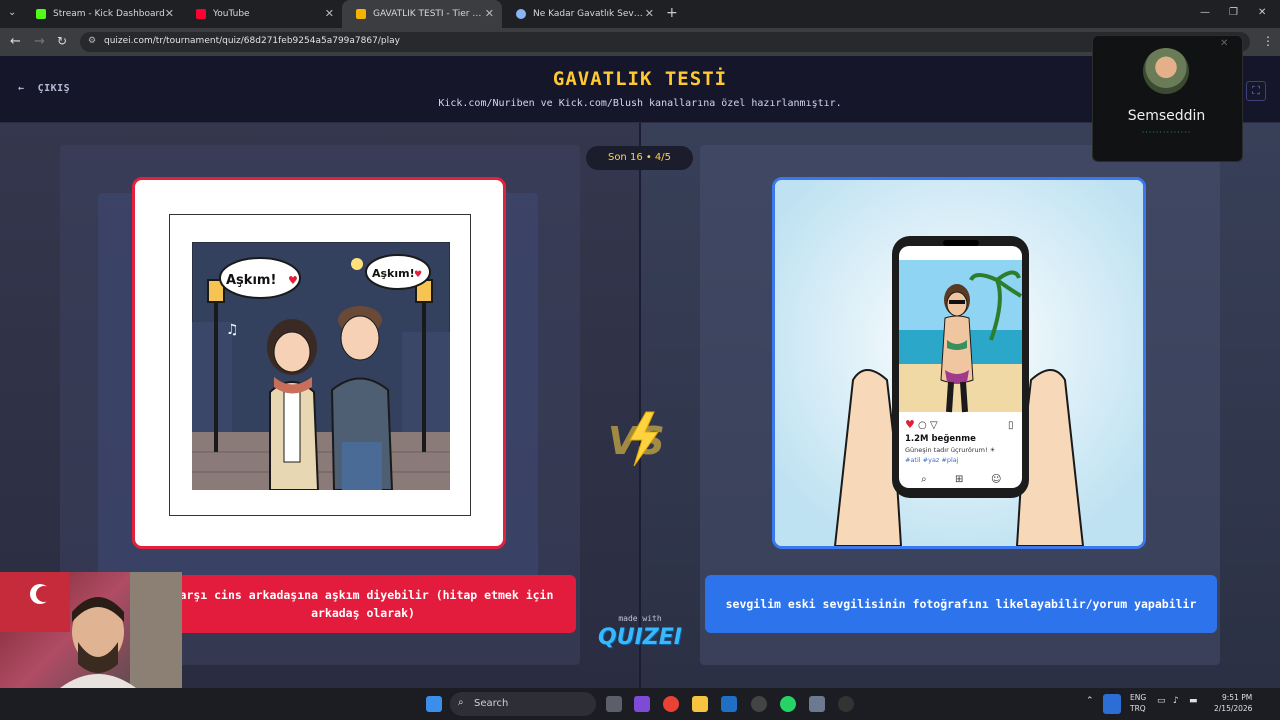 The width and height of the screenshot is (1280, 720). I want to click on restore-icon: ❐, so click(1233, 12).